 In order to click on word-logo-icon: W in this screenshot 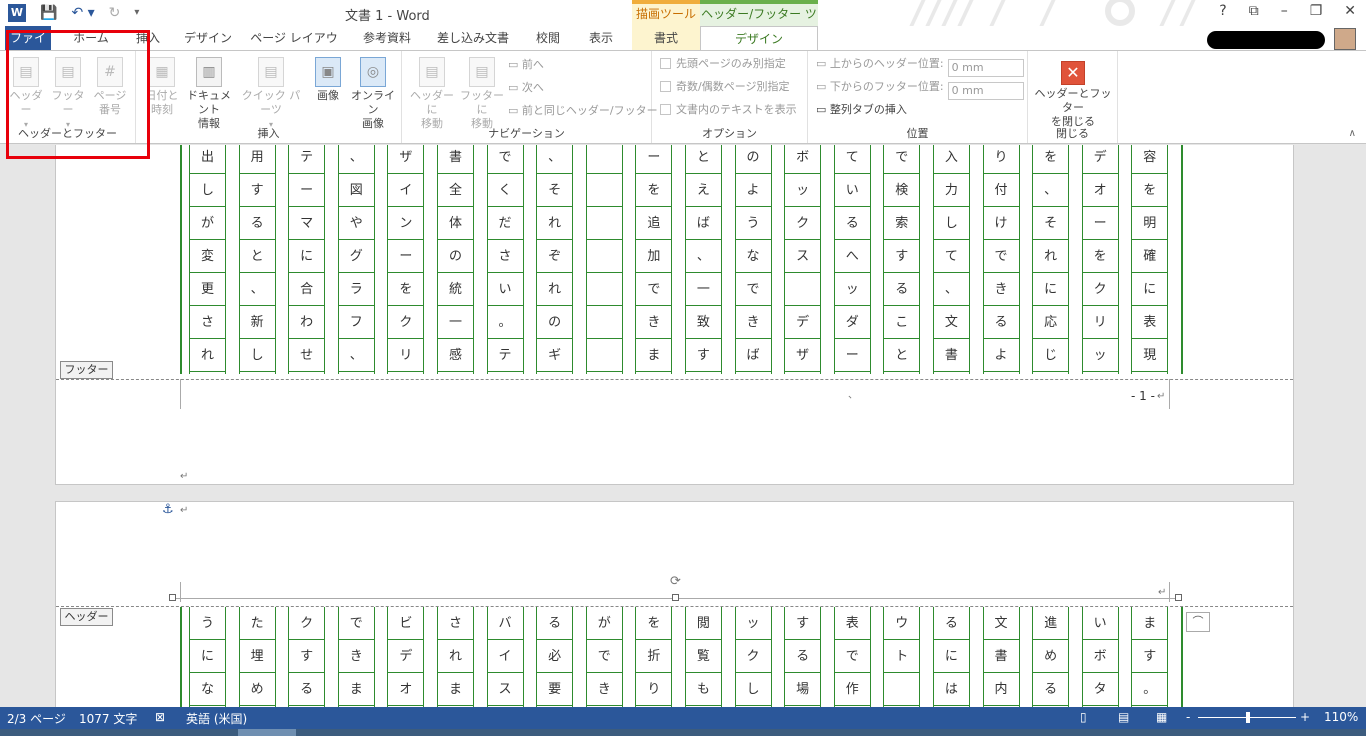, I will do `click(17, 13)`.